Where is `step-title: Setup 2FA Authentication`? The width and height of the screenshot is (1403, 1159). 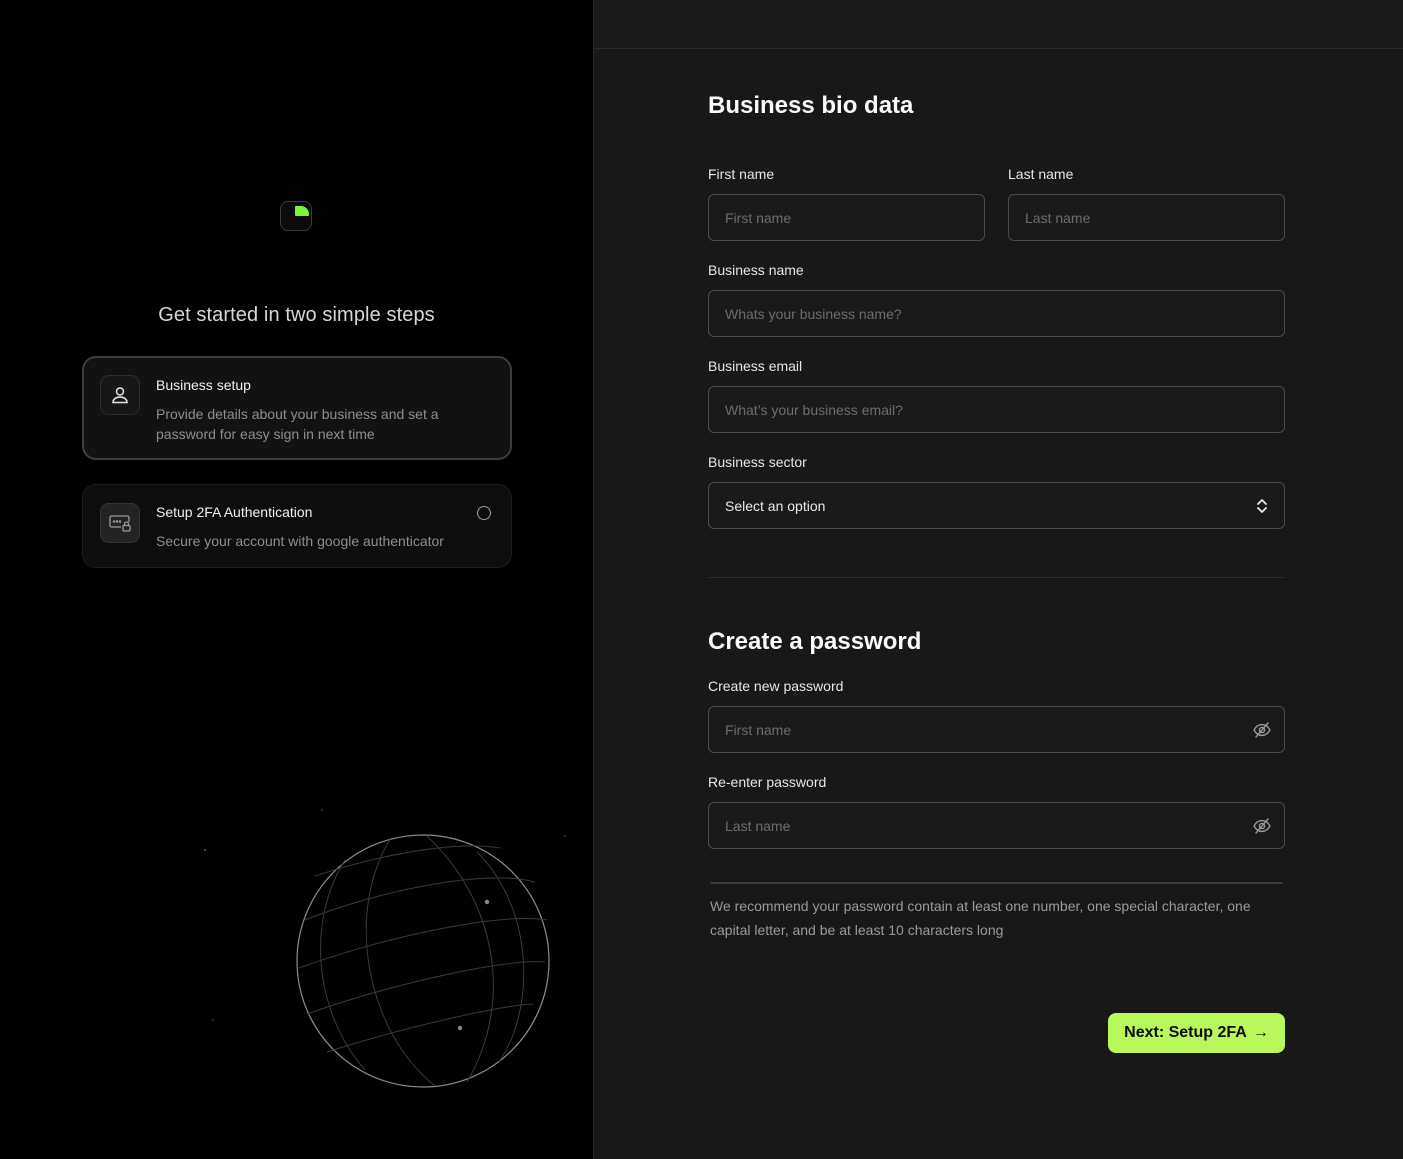
step-title: Setup 2FA Authentication is located at coordinates (234, 512).